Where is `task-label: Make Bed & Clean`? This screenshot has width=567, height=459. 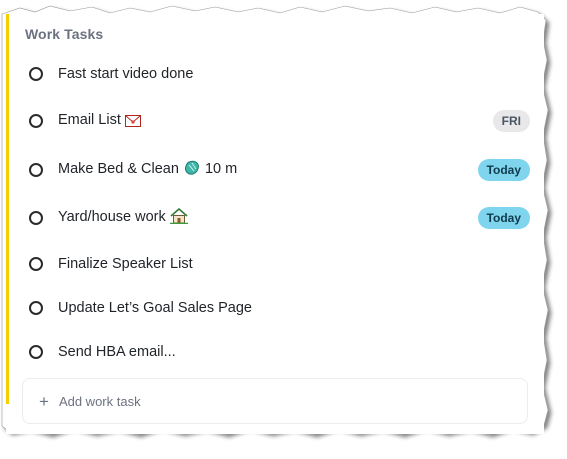
task-label: Make Bed & Clean is located at coordinates (118, 169).